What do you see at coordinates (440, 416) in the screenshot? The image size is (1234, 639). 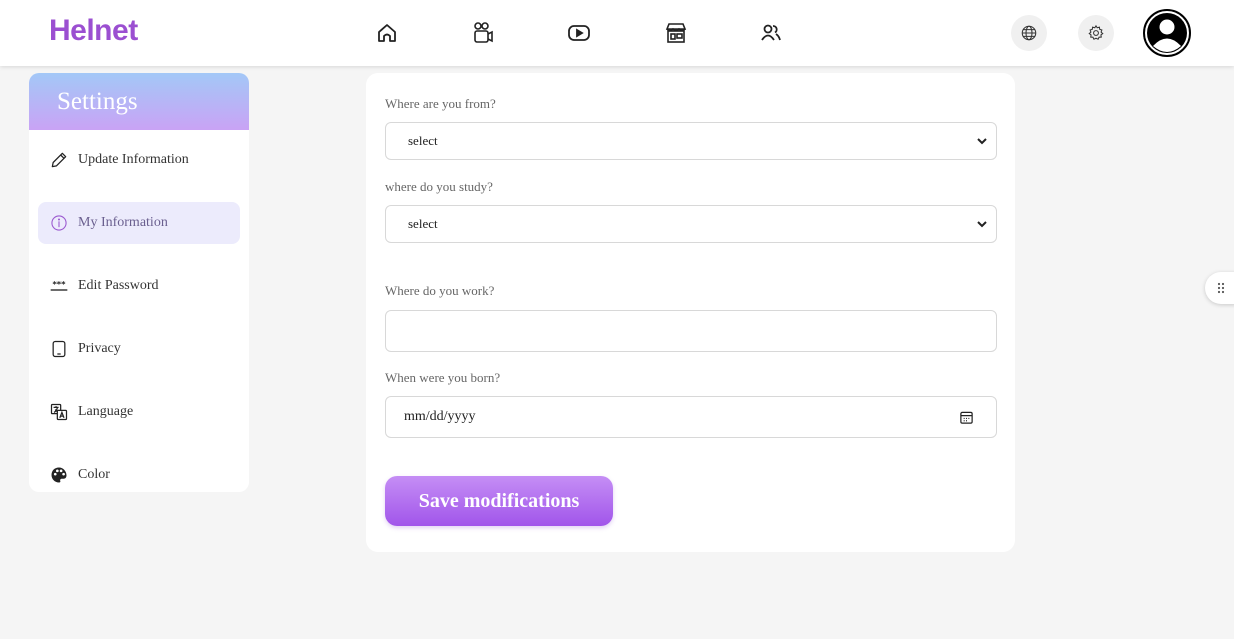 I see `birth-date-placeholder: mm/dd/yyyy` at bounding box center [440, 416].